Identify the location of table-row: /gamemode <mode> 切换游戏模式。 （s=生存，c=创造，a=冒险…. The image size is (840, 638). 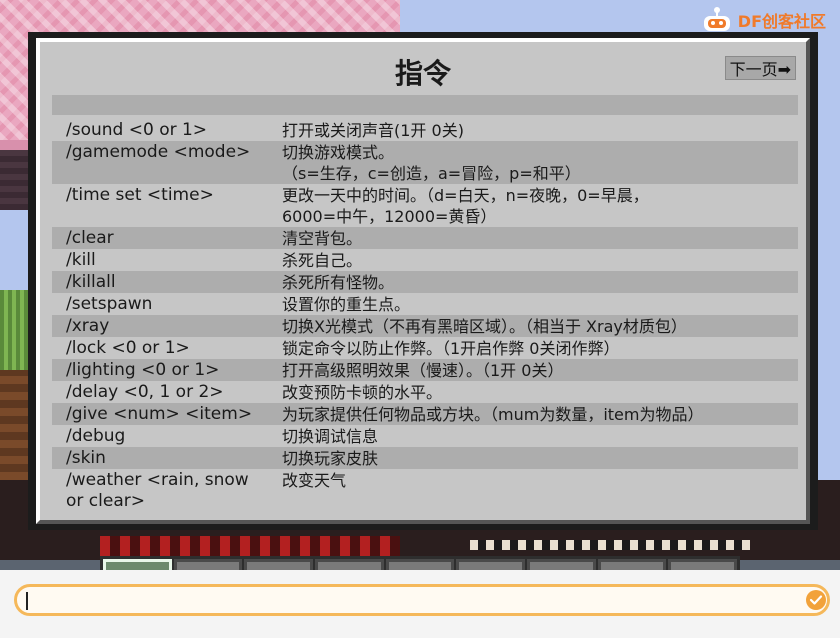
(425, 162).